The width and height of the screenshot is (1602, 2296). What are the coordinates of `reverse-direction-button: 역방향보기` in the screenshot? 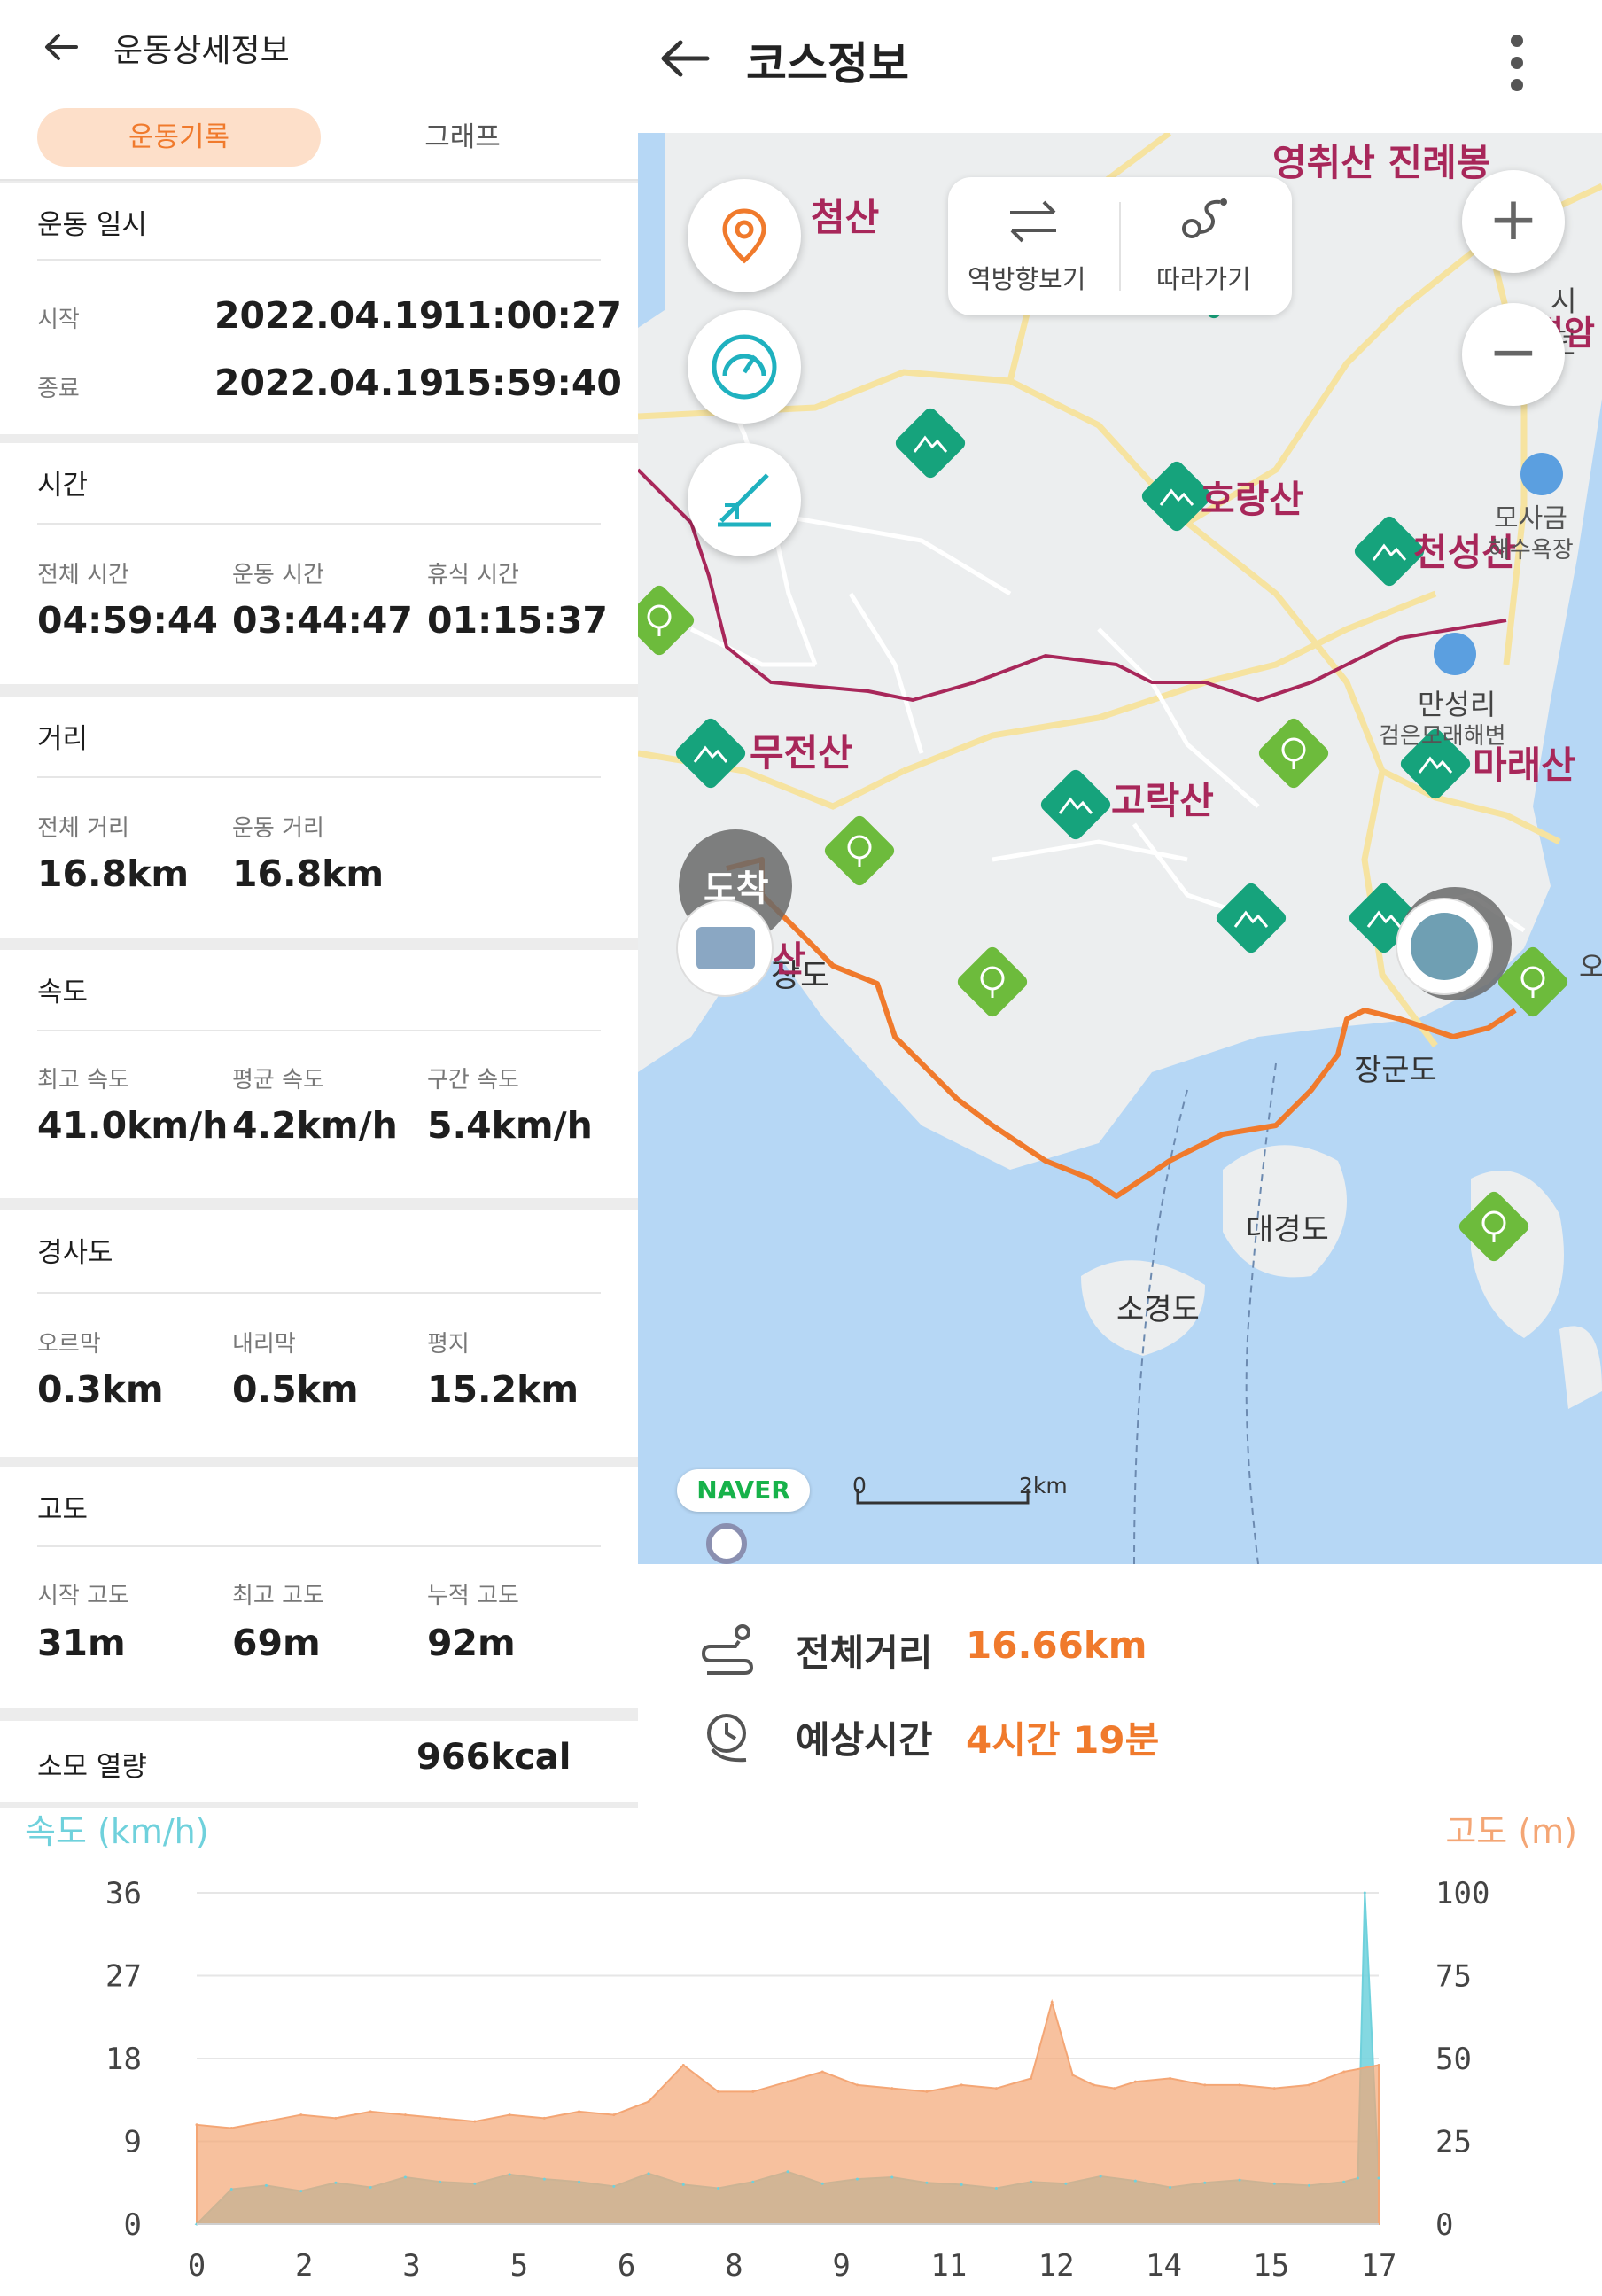 It's located at (1033, 246).